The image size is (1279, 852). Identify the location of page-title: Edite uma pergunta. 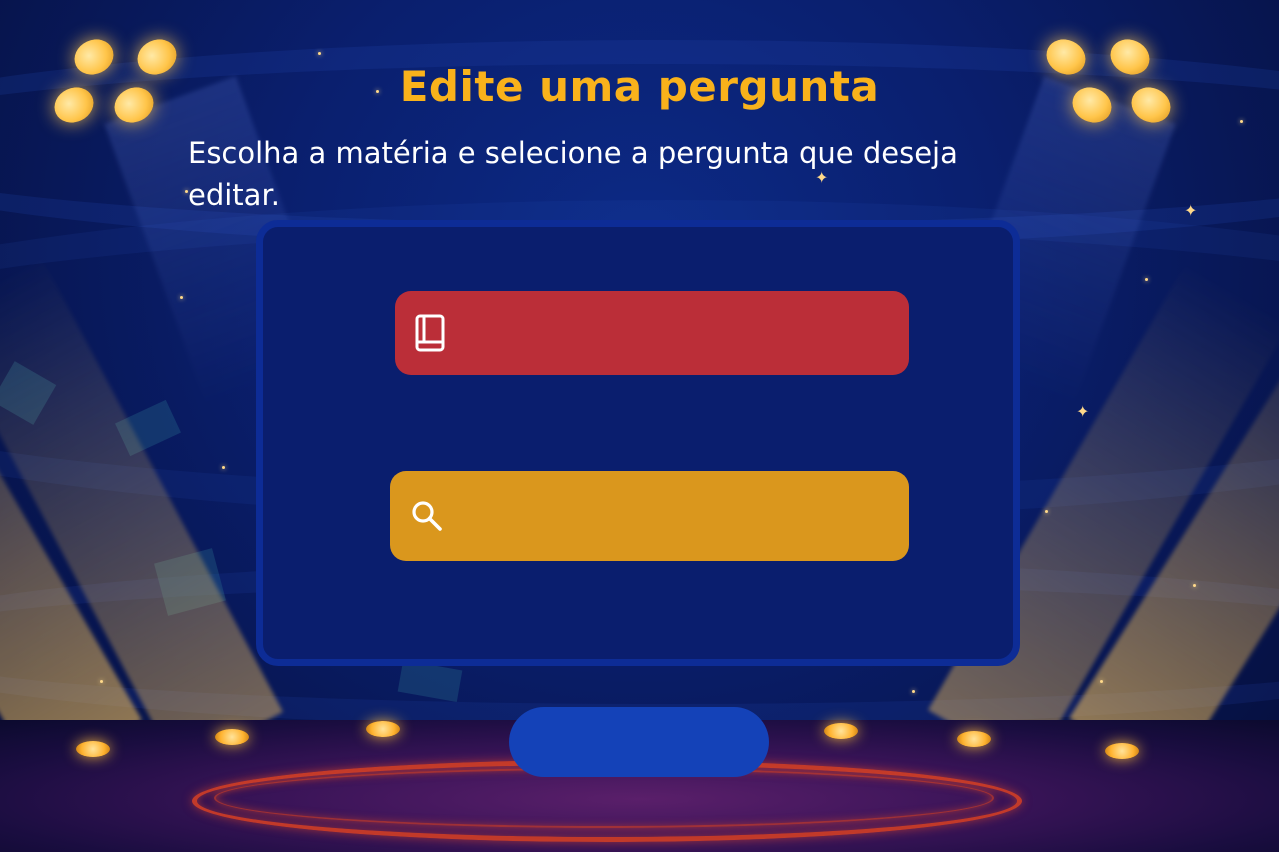
(639, 86).